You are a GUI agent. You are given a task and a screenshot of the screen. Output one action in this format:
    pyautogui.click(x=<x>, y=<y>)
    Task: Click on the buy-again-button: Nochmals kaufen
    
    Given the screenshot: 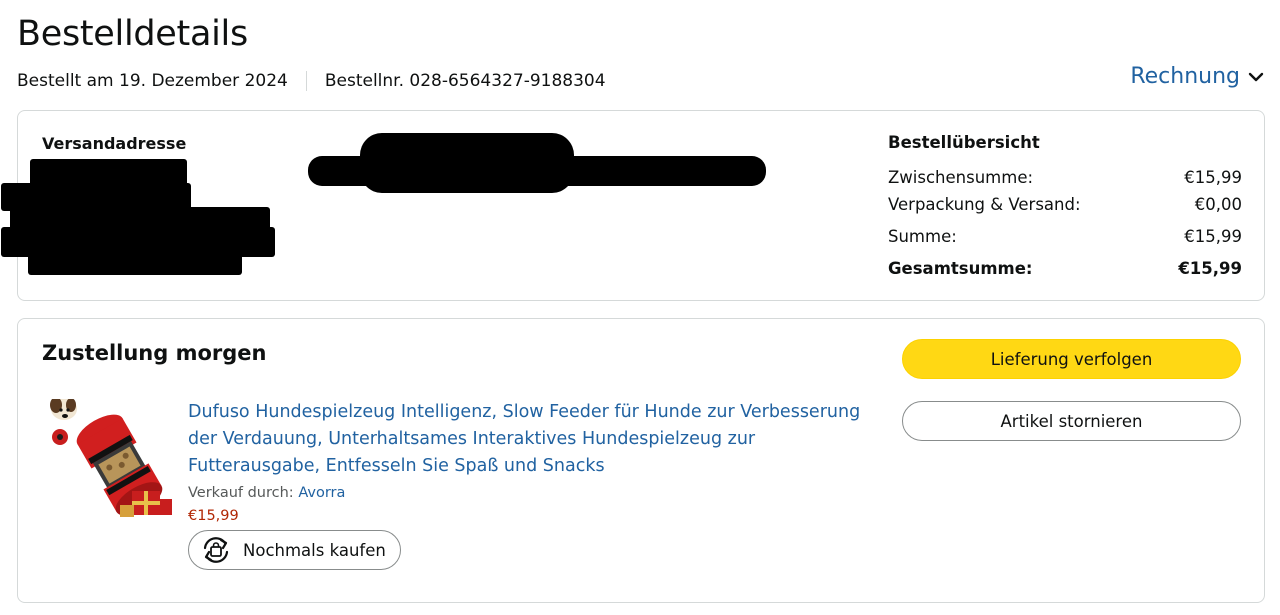 What is the action you would take?
    pyautogui.click(x=294, y=550)
    